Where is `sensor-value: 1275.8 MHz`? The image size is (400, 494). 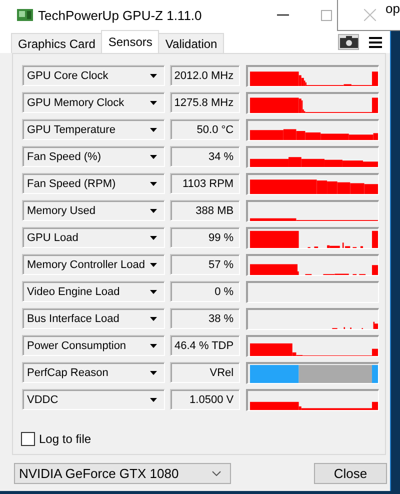 sensor-value: 1275.8 MHz is located at coordinates (205, 102).